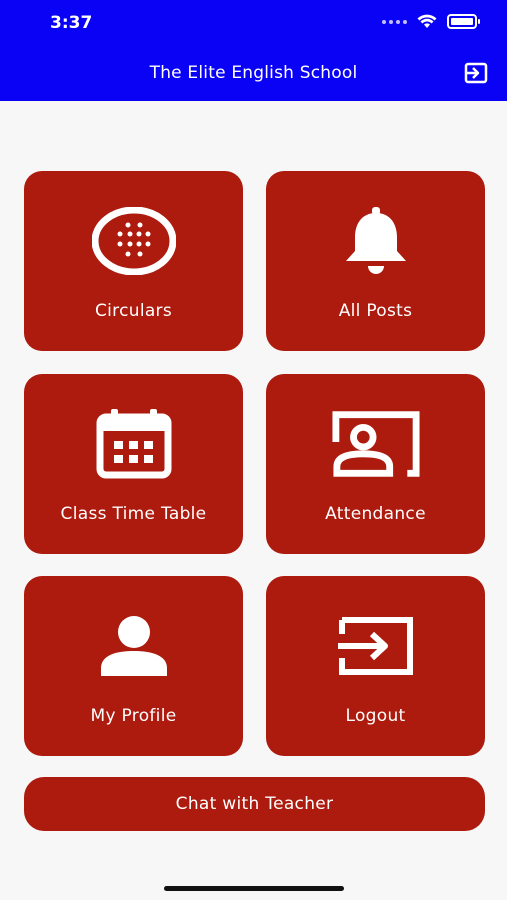 This screenshot has height=900, width=507. I want to click on signal-icon, so click(394, 21).